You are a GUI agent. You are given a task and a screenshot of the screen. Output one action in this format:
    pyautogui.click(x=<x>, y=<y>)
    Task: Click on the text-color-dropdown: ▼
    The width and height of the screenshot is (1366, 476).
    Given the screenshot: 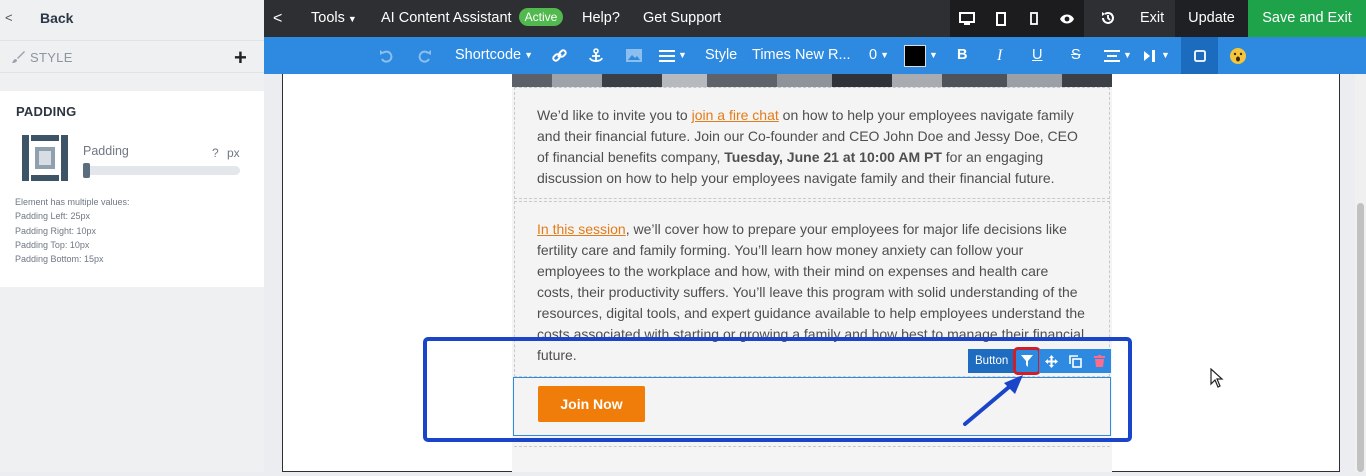 What is the action you would take?
    pyautogui.click(x=933, y=55)
    